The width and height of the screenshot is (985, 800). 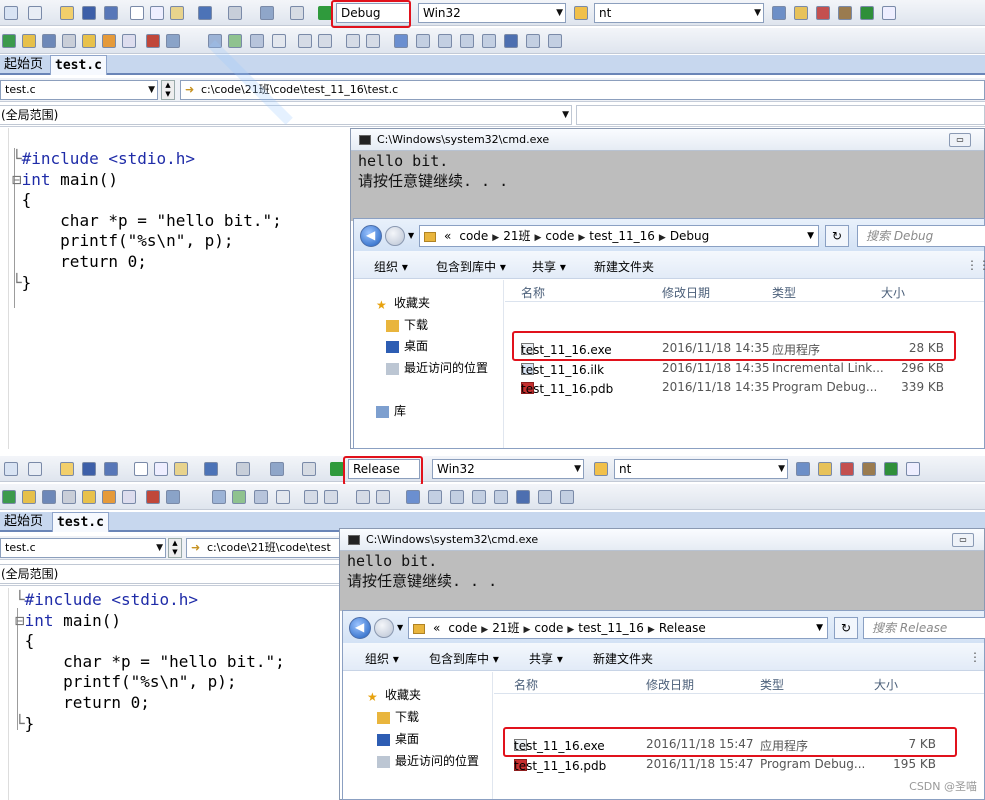 What do you see at coordinates (11, 469) in the screenshot?
I see `new-project-icon` at bounding box center [11, 469].